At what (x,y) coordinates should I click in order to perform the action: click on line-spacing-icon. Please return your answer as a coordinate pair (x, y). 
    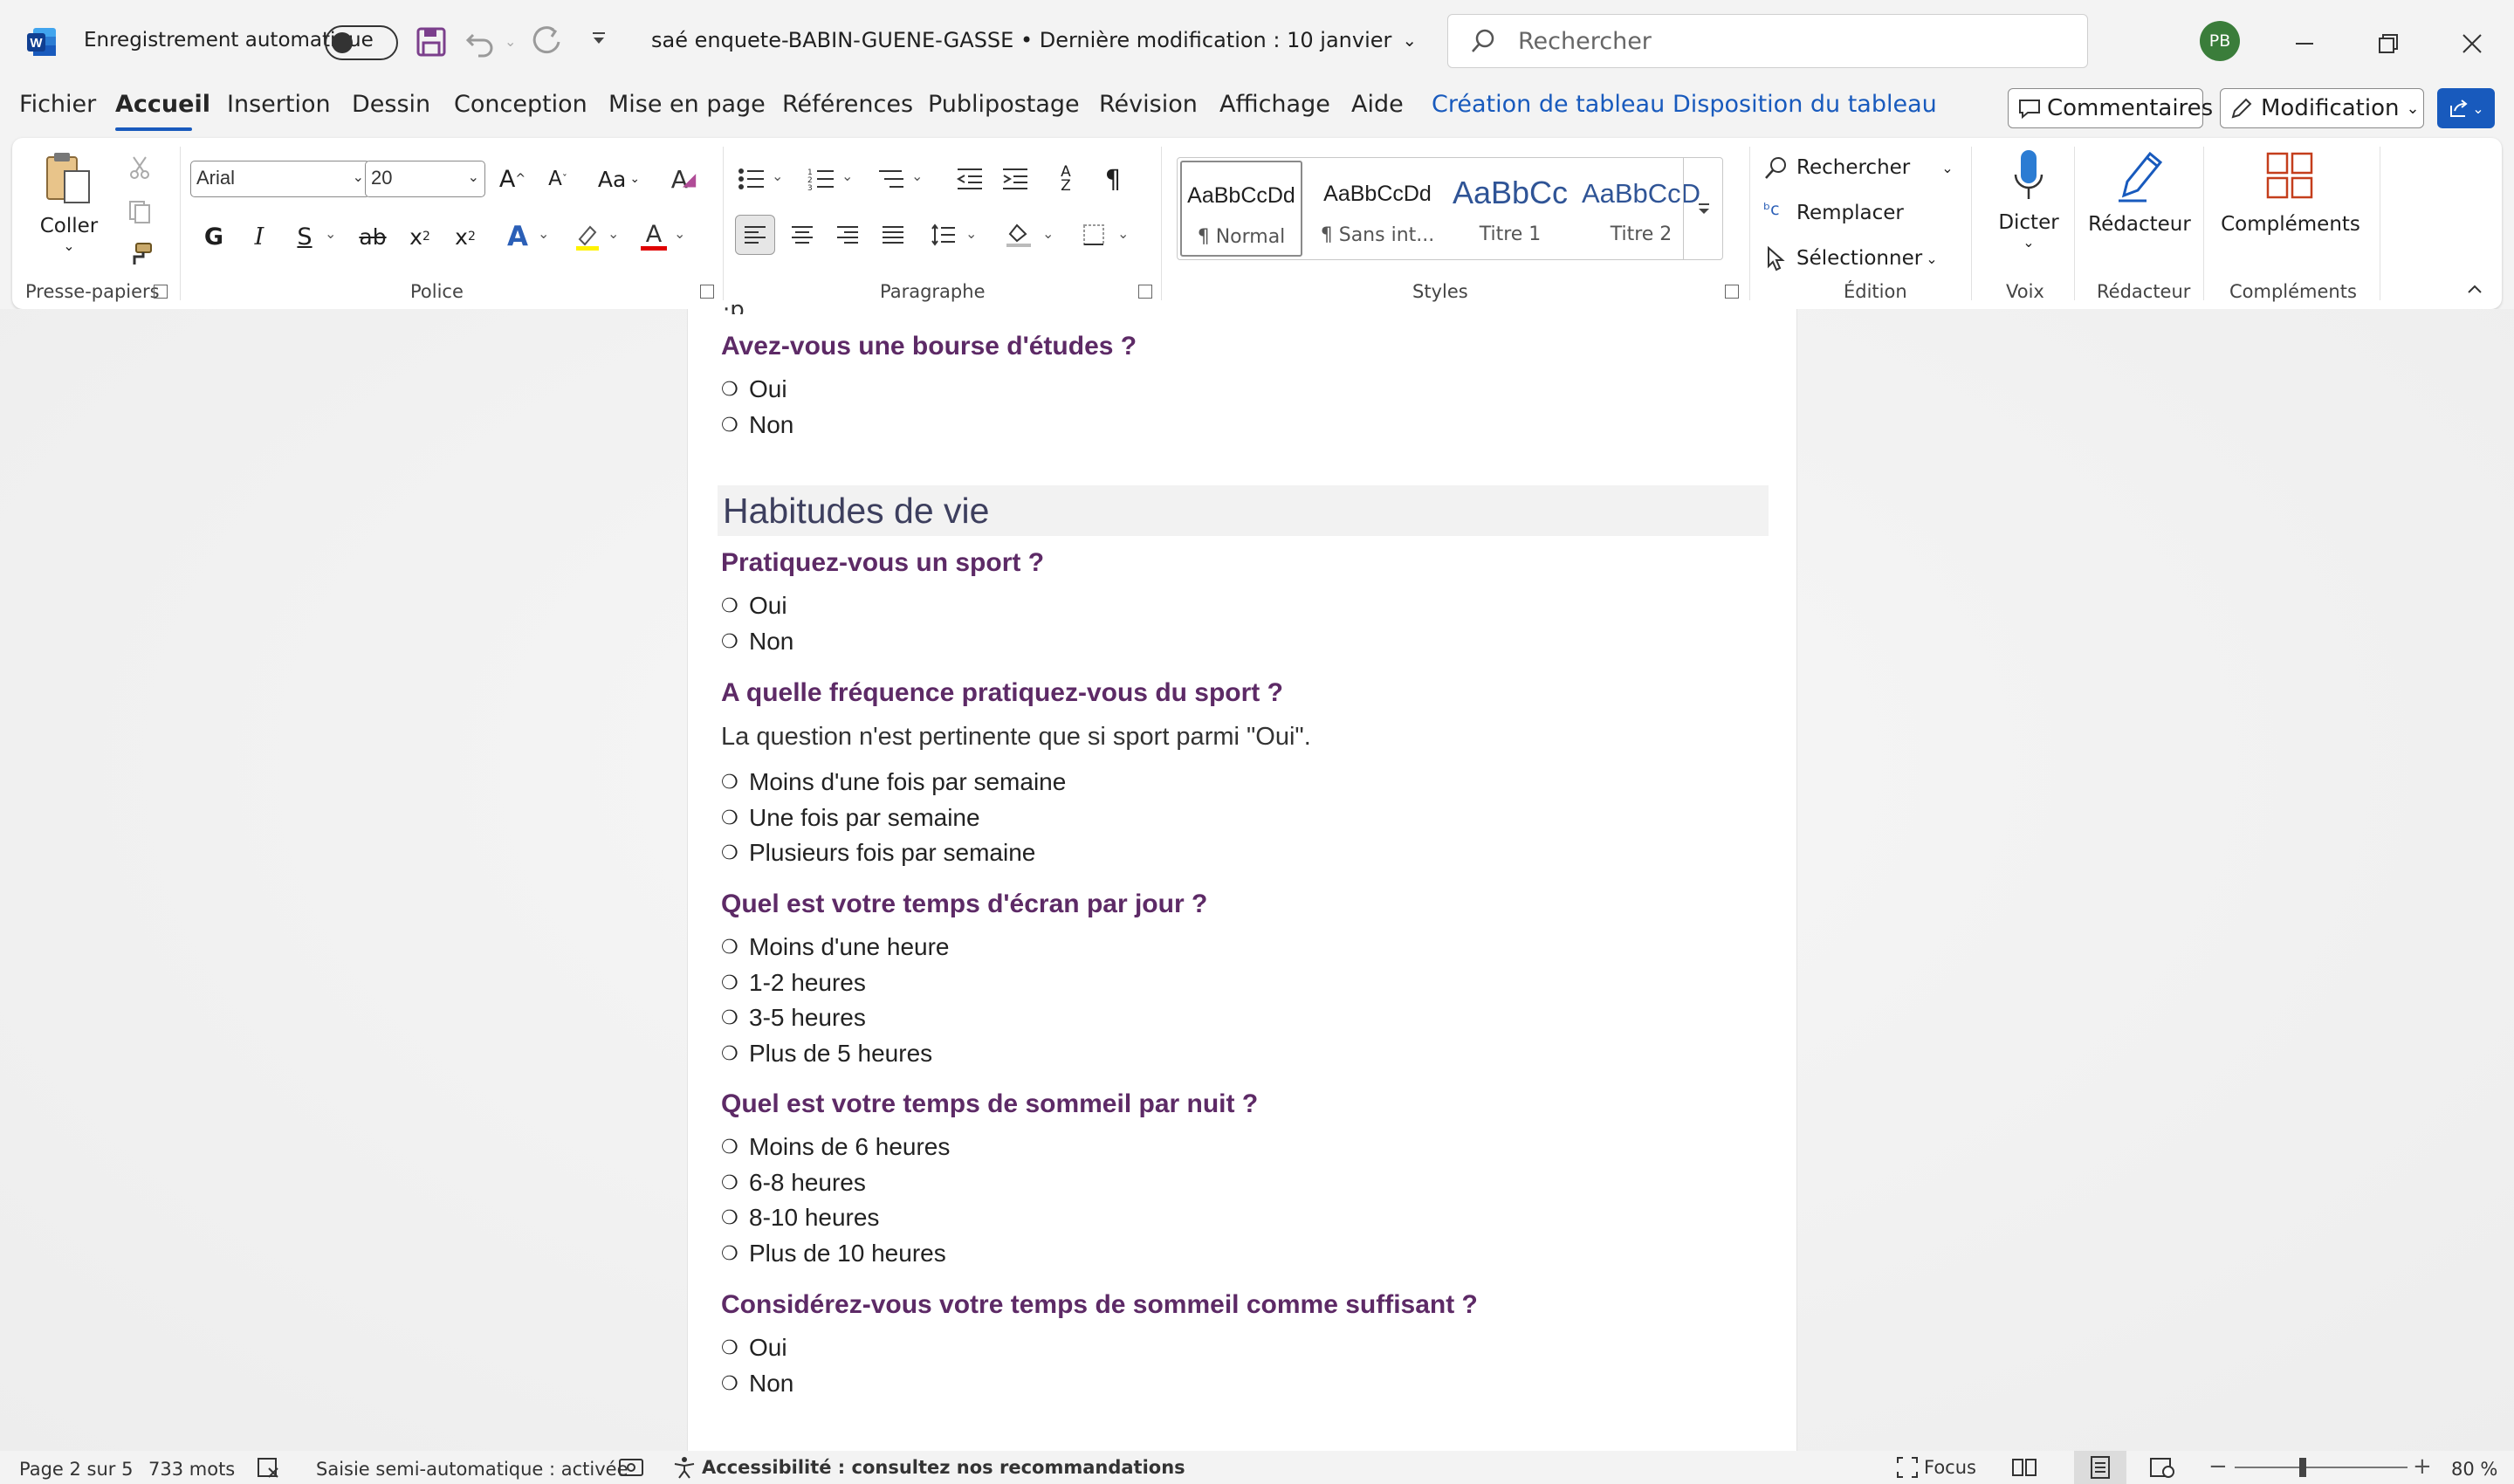
    Looking at the image, I should click on (944, 235).